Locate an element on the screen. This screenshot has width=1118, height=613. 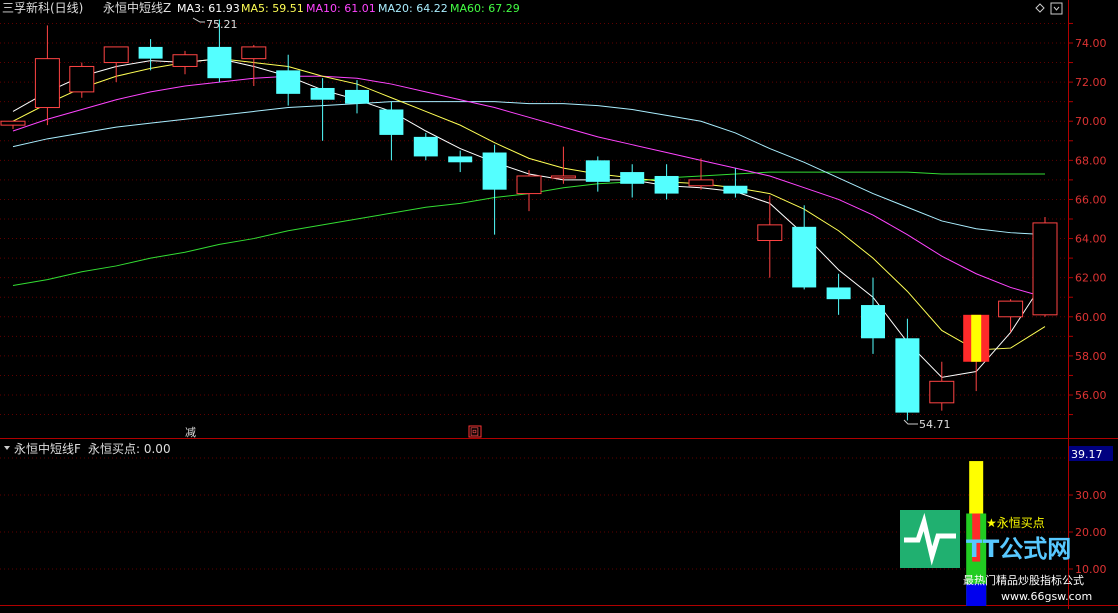
sub-indicator-field: 永恒买点: 0.00 is located at coordinates (129, 449).